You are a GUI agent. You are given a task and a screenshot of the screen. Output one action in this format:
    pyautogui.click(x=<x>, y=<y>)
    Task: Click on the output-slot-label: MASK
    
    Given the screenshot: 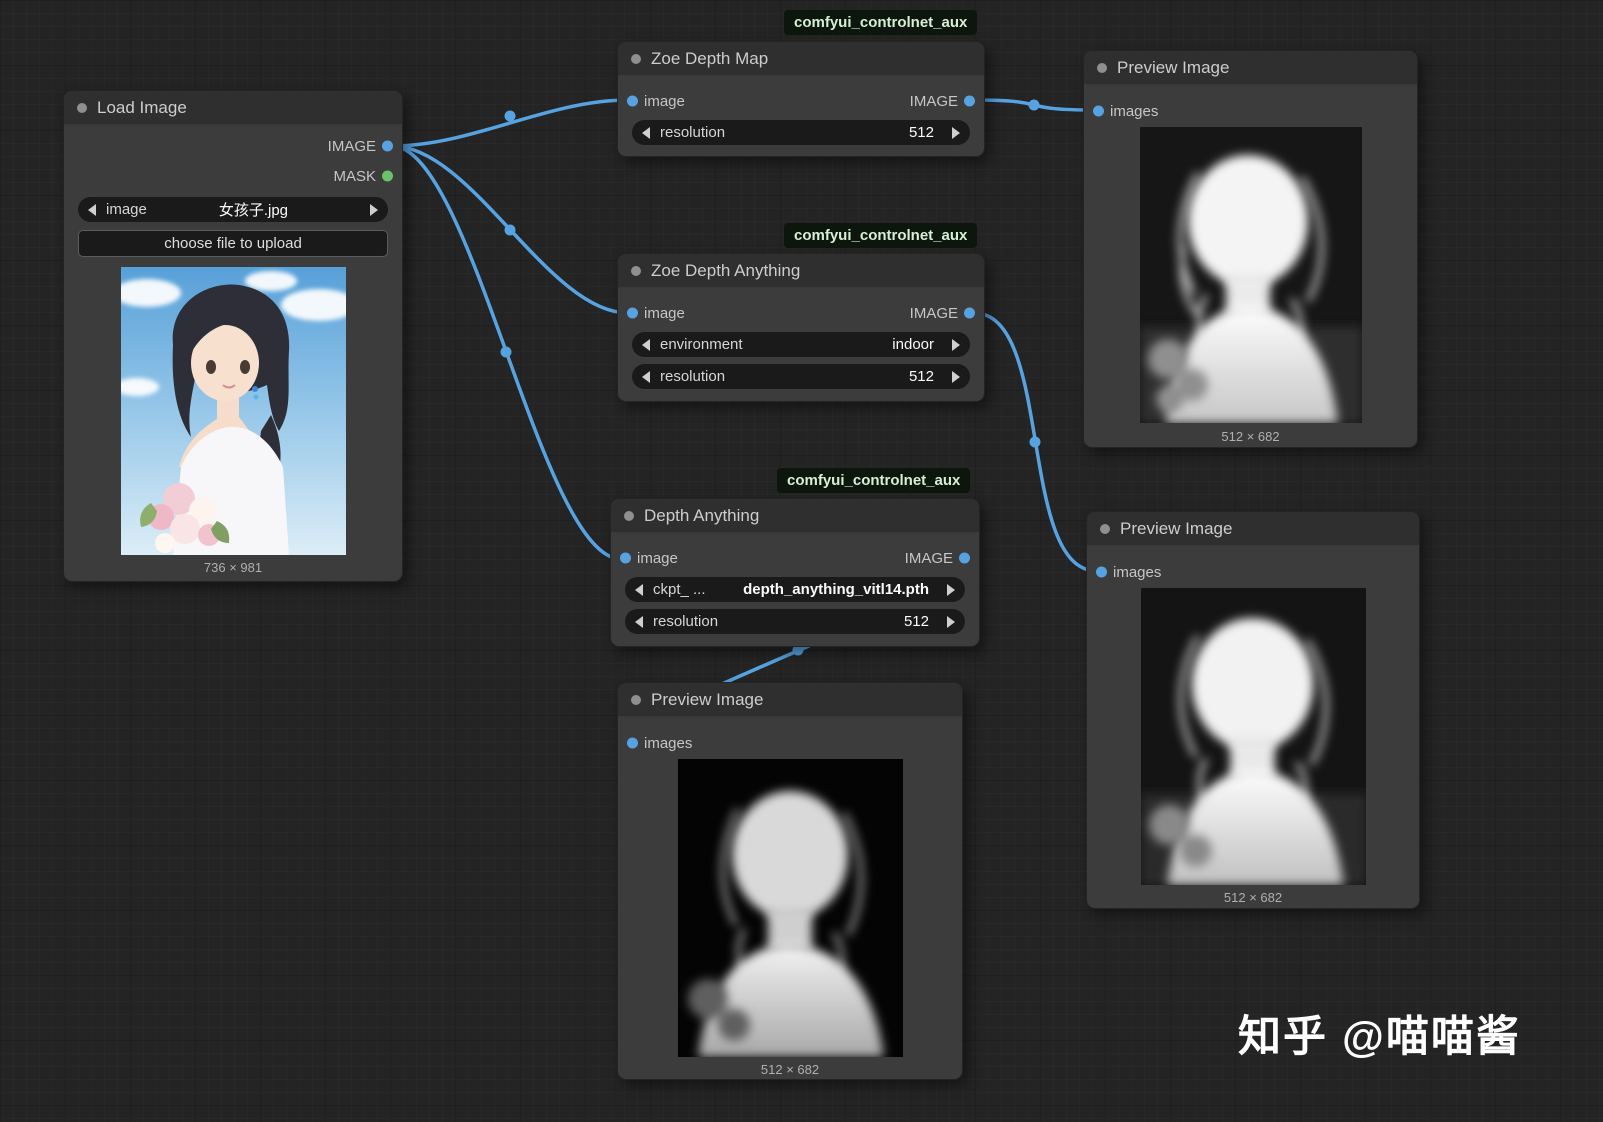 What is the action you would take?
    pyautogui.click(x=354, y=176)
    